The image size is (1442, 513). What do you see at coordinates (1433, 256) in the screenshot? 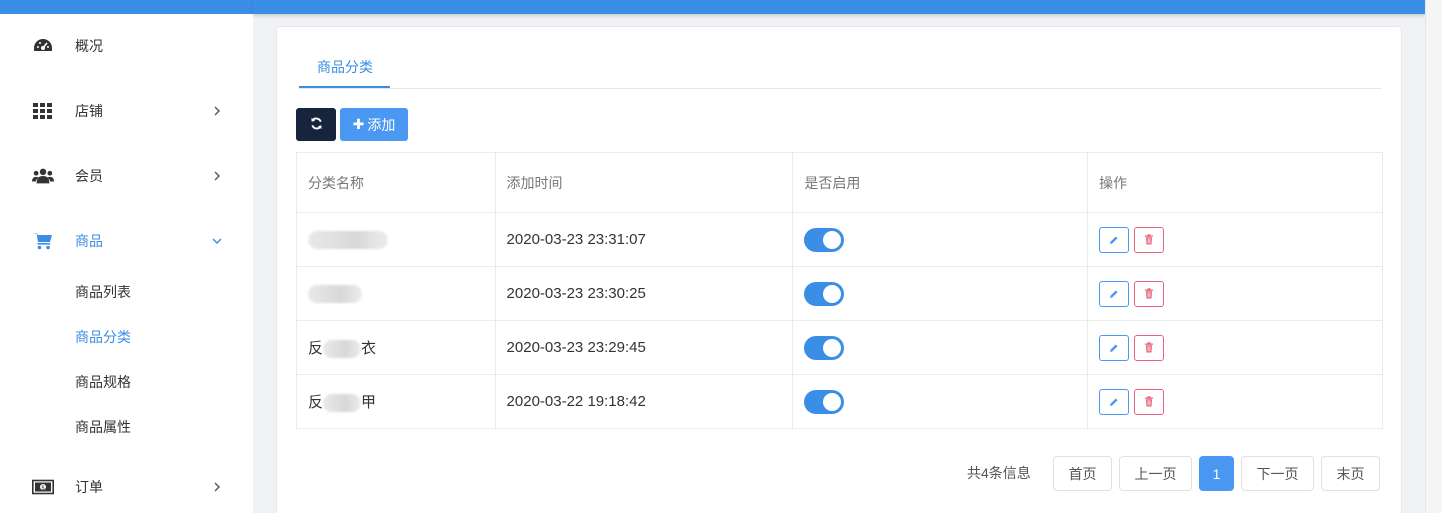
I see `scrollbar` at bounding box center [1433, 256].